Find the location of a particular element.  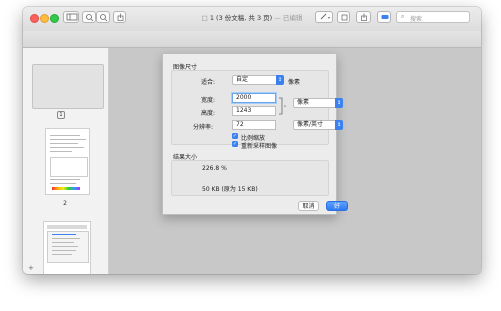

fit-popup-value: 自定 is located at coordinates (242, 79).